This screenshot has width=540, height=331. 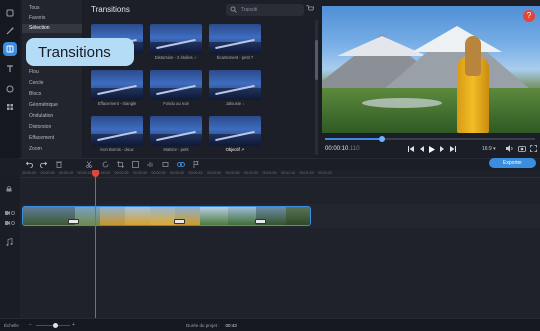 What do you see at coordinates (381, 139) in the screenshot?
I see `seek-handle` at bounding box center [381, 139].